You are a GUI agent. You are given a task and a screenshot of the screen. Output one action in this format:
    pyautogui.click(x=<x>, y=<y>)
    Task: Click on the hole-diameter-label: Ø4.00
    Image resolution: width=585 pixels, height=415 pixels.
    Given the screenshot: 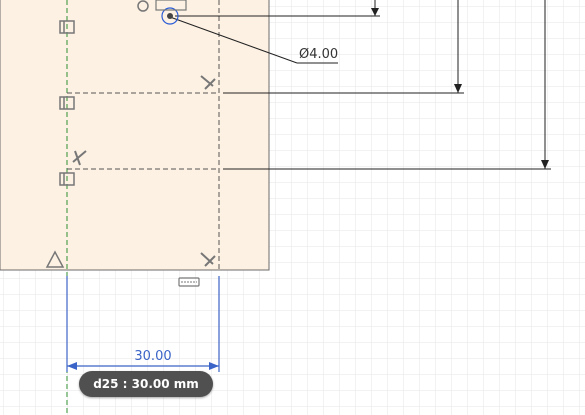 What is the action you would take?
    pyautogui.click(x=318, y=54)
    